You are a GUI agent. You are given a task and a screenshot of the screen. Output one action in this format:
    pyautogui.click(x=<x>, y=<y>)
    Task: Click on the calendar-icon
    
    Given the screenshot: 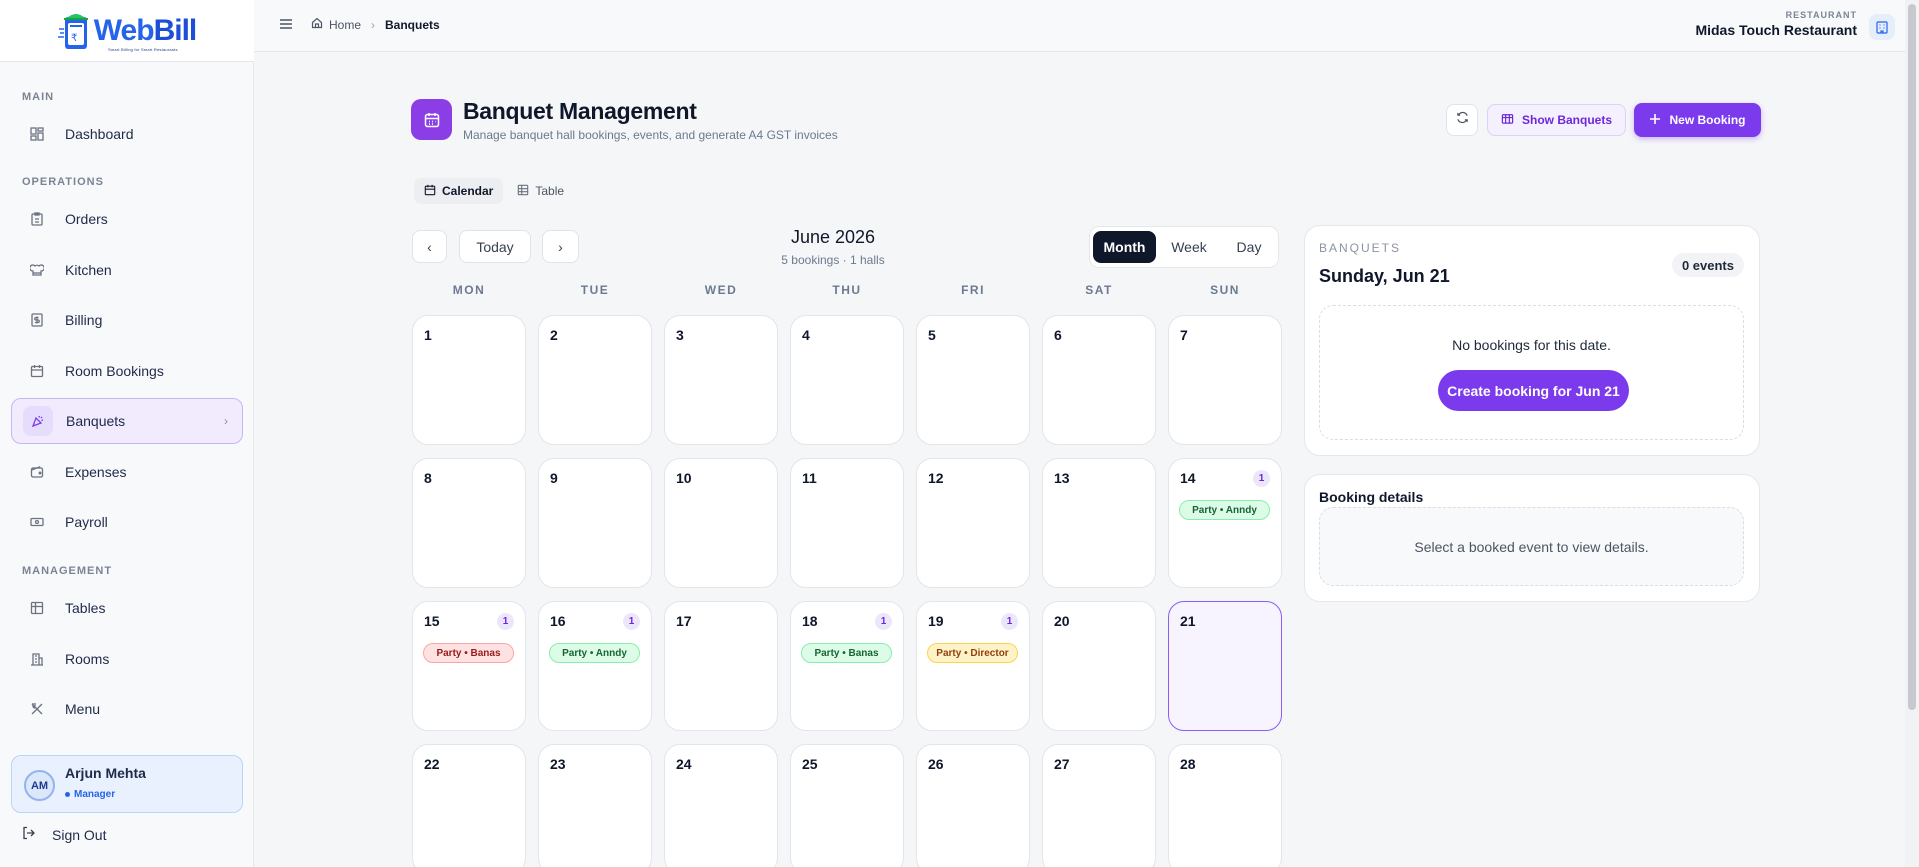 What is the action you would take?
    pyautogui.click(x=37, y=371)
    